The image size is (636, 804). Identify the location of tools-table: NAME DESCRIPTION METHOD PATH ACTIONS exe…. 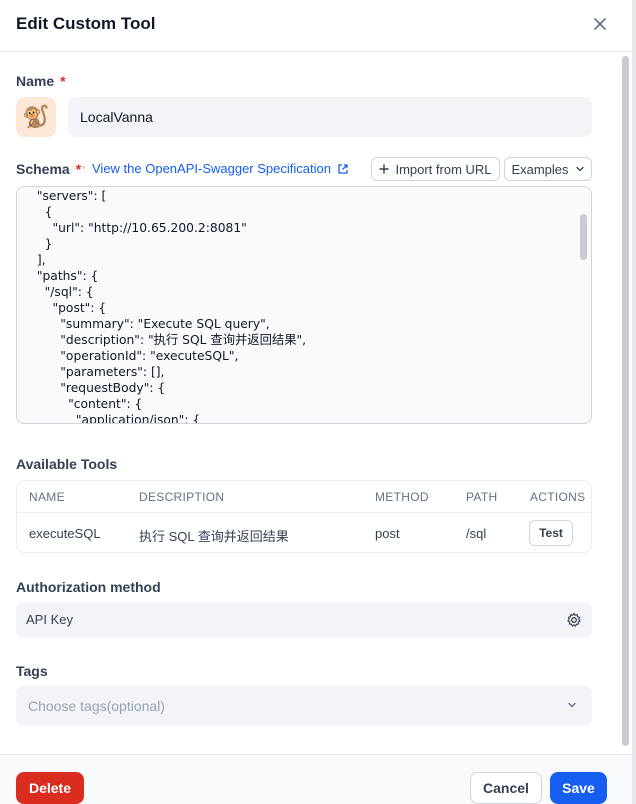
(304, 516).